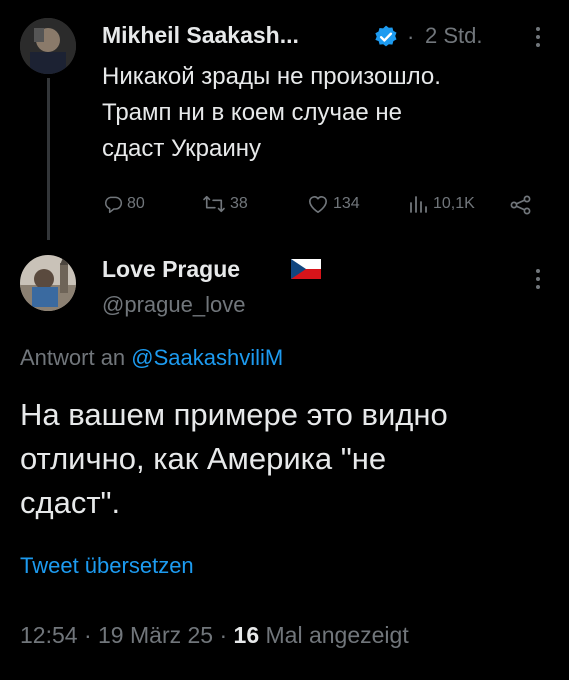  Describe the element at coordinates (386, 37) in the screenshot. I see `verified-badge-icon` at that location.